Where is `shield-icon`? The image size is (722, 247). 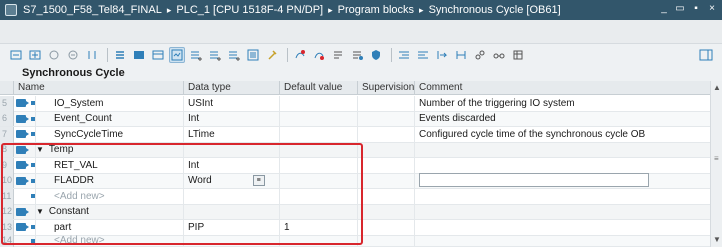
shield-icon is located at coordinates (376, 55).